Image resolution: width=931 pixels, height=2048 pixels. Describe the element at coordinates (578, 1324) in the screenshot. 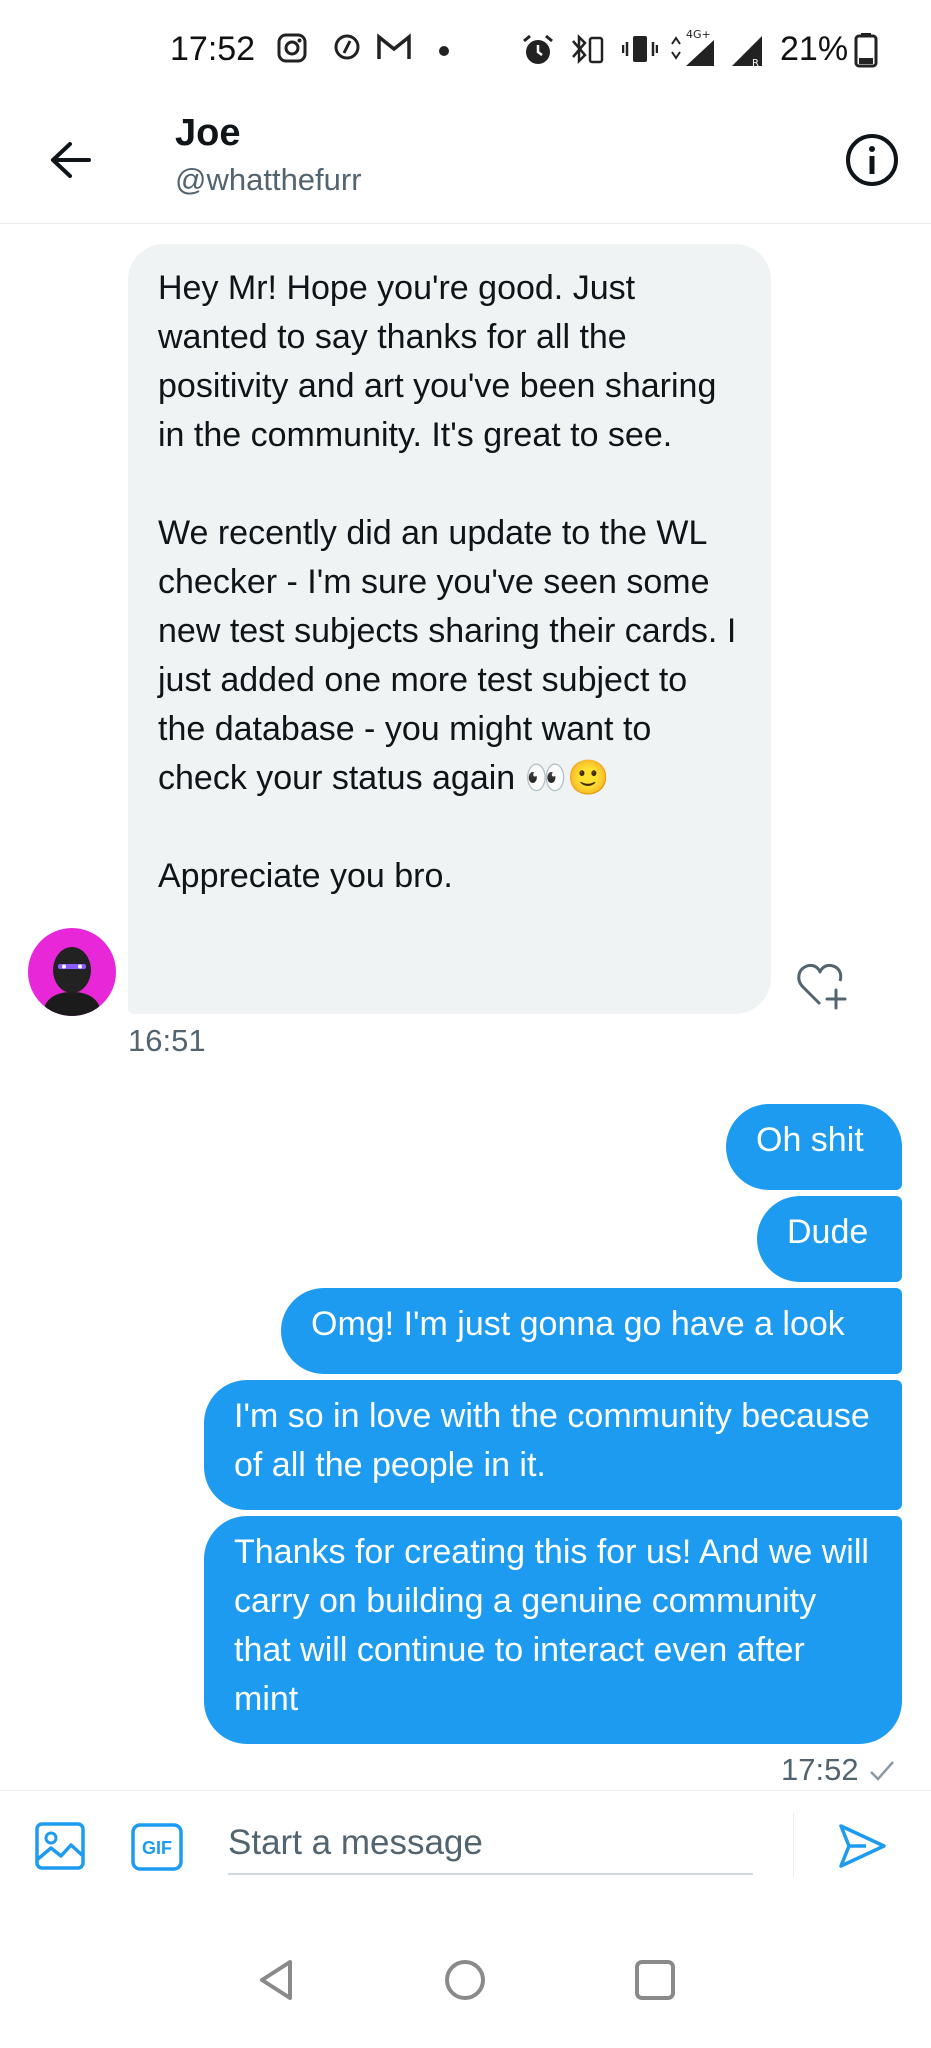

I see `sent-message-text: Omg! I'm just gonna go have a look` at that location.